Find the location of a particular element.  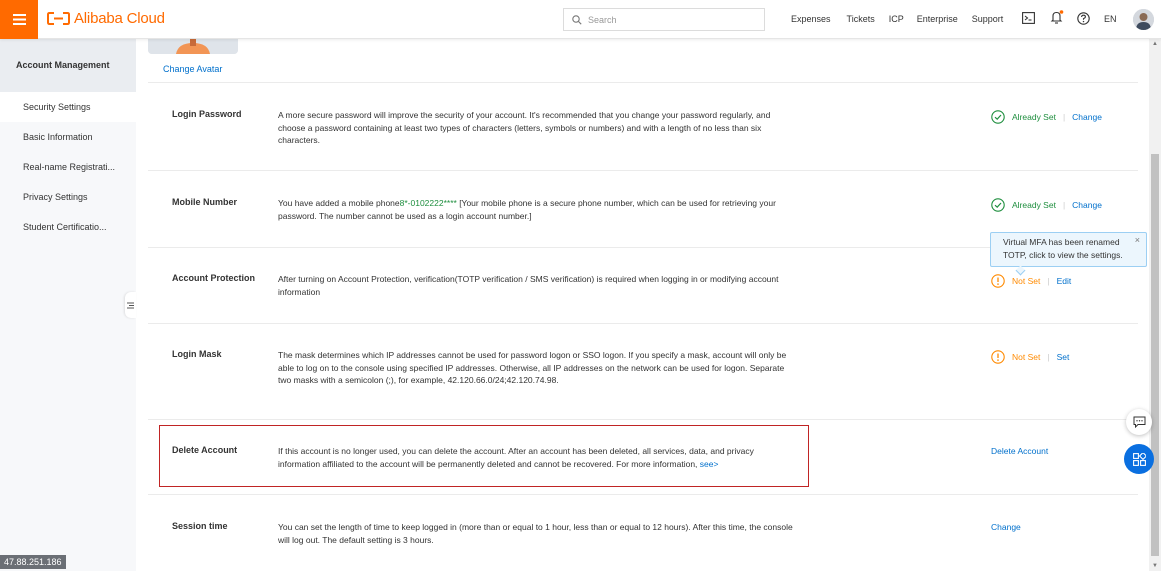

account-protection-edit-link: Edit is located at coordinates (1064, 281).